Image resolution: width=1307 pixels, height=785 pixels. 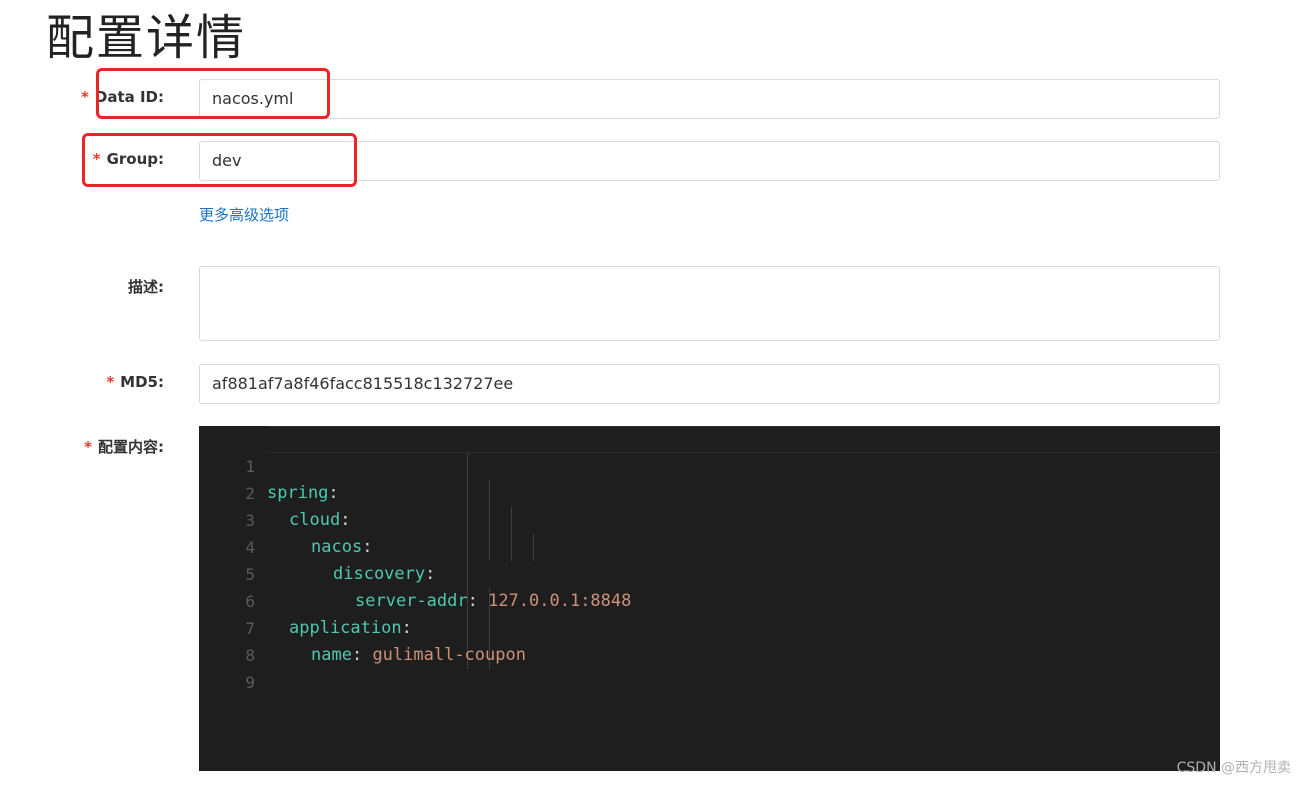 I want to click on data-id-field: nacos.yml, so click(x=709, y=99).